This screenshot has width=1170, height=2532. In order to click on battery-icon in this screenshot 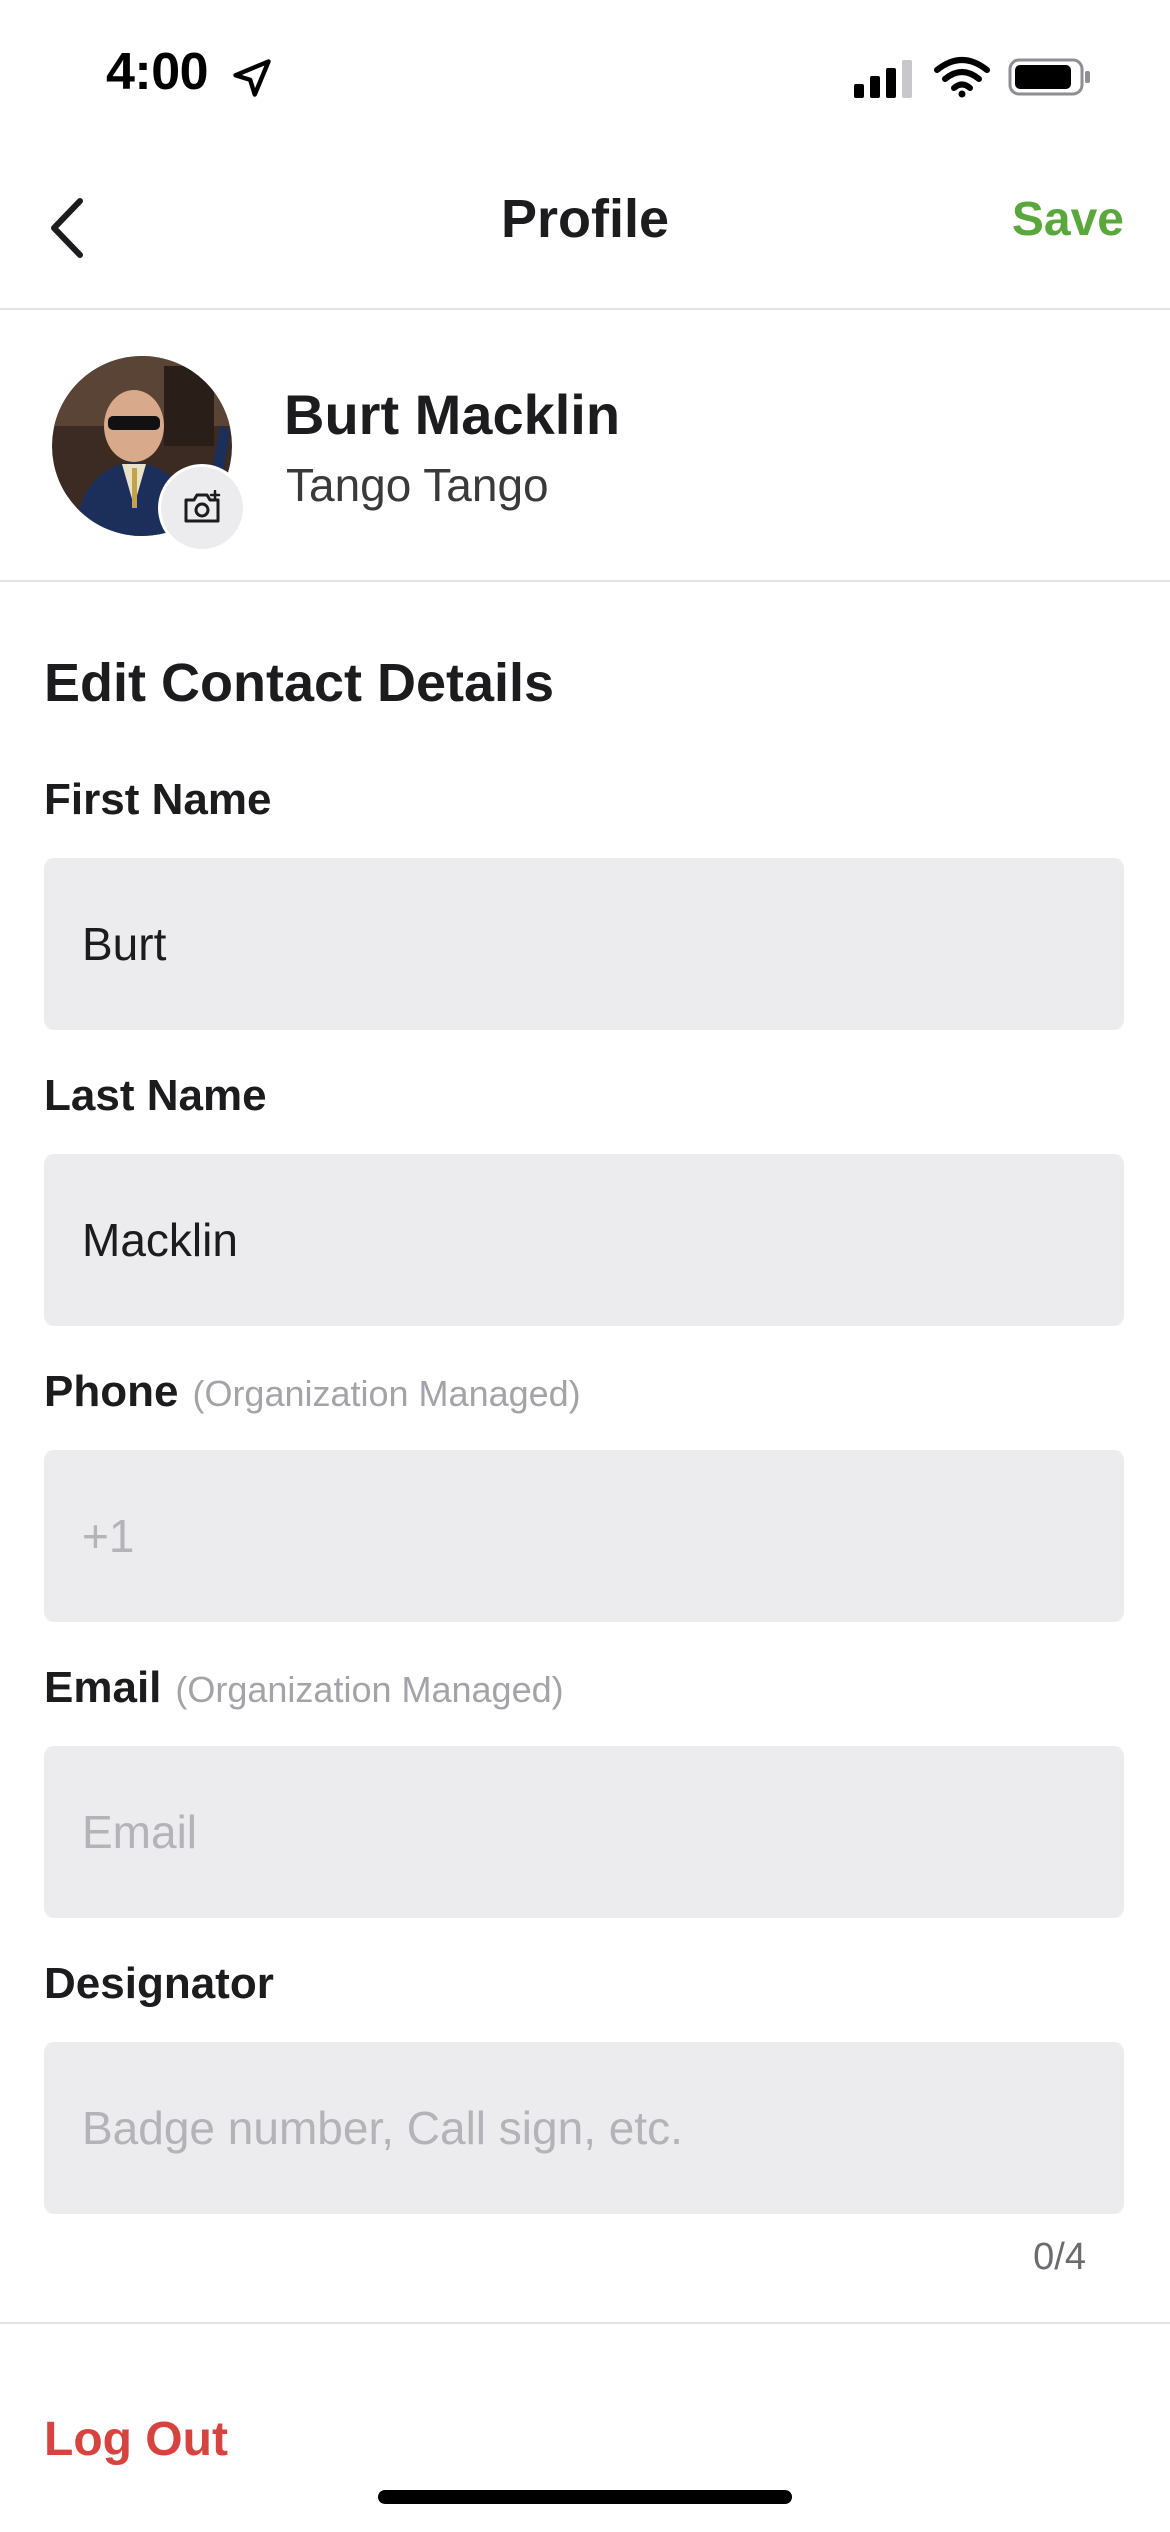, I will do `click(1049, 77)`.